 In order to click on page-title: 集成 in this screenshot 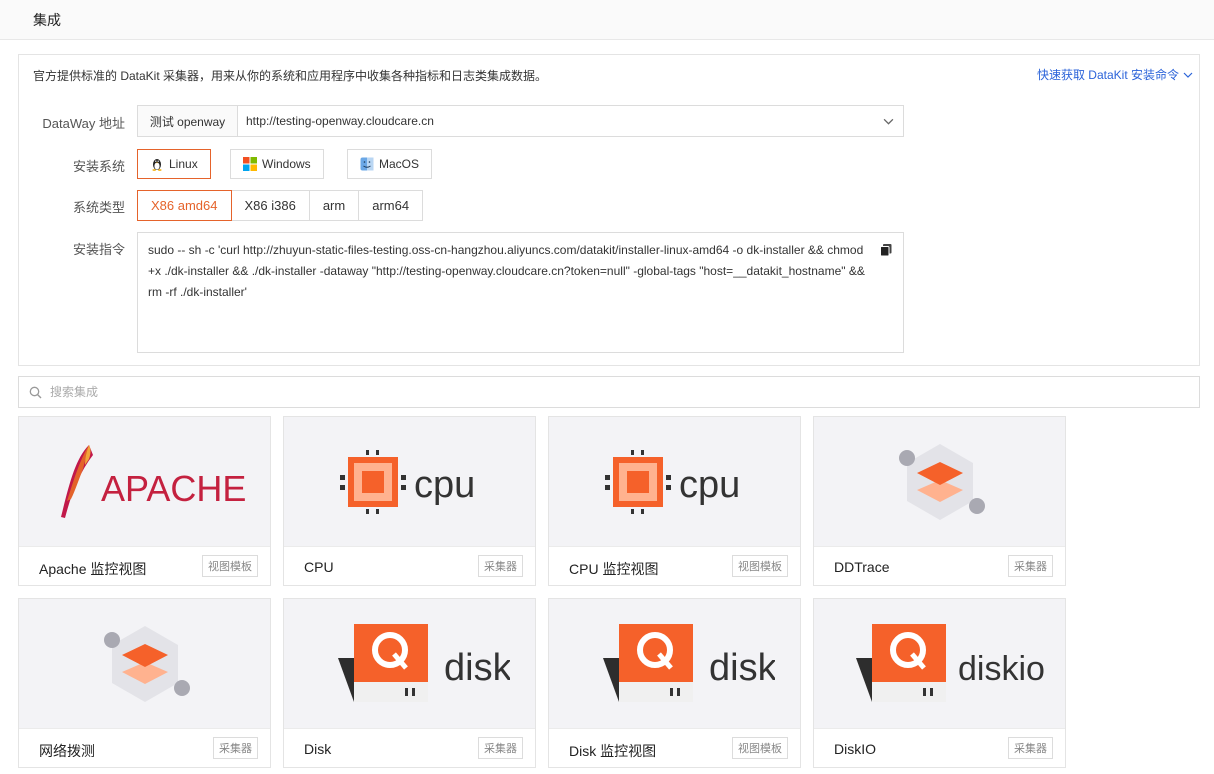, I will do `click(47, 20)`.